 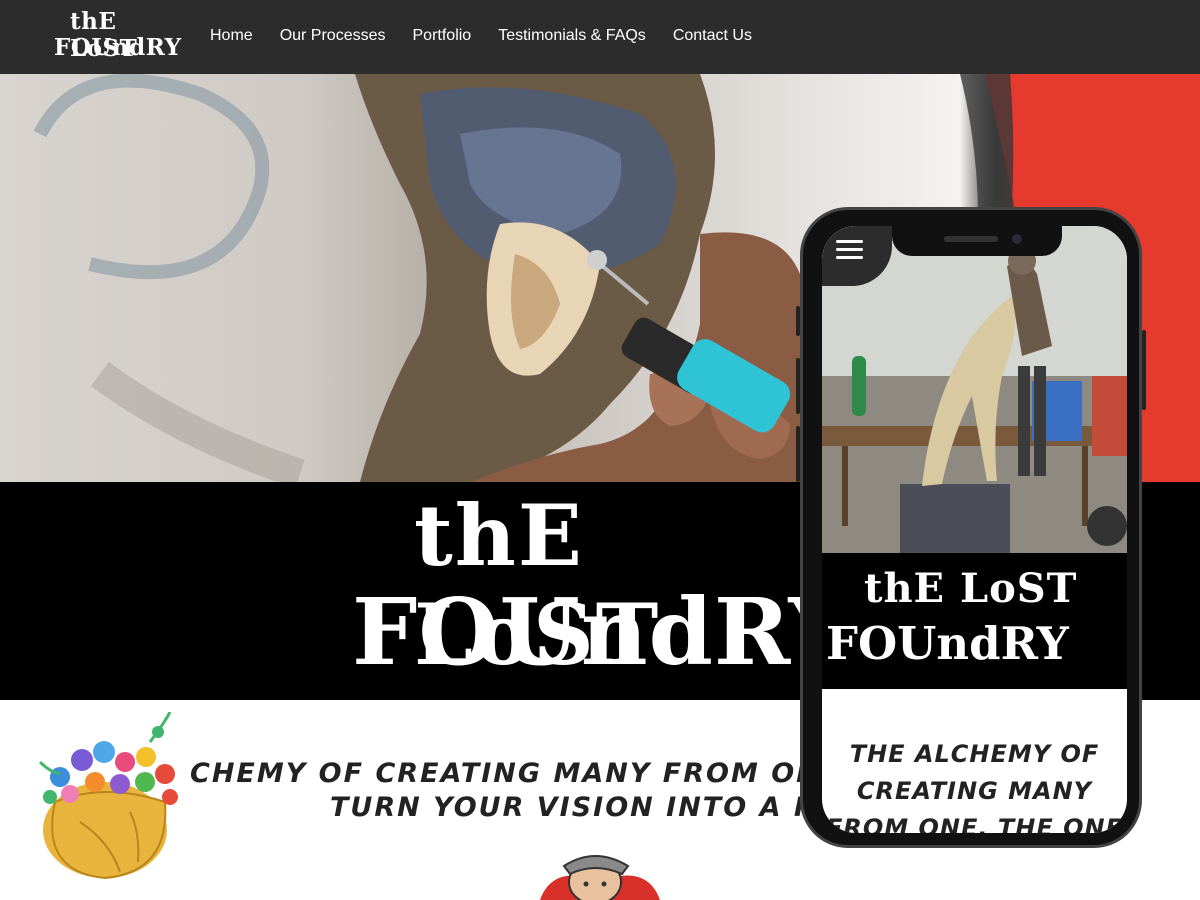 I want to click on phone-camera, so click(x=1017, y=239).